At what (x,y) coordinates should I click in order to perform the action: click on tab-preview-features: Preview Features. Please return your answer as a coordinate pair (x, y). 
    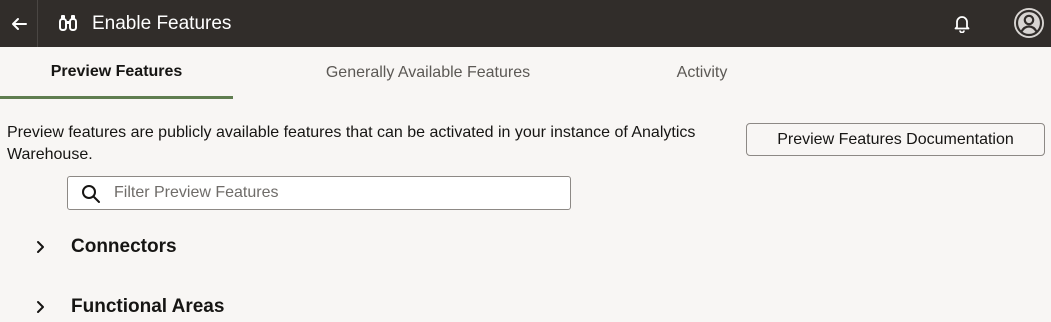
    Looking at the image, I should click on (116, 73).